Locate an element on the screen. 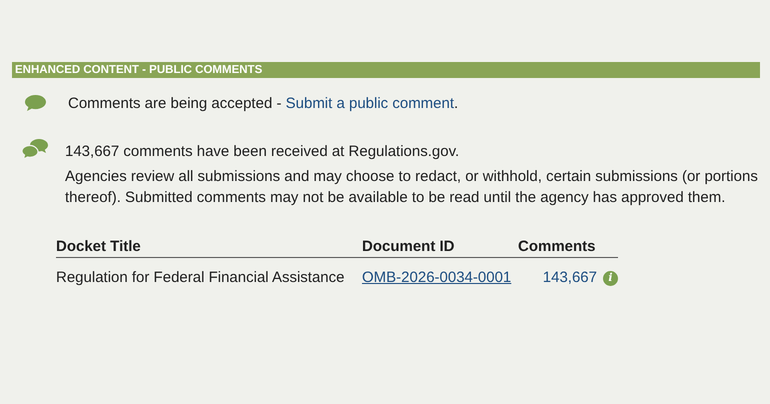 Image resolution: width=770 pixels, height=404 pixels. column-header: Docket Title is located at coordinates (98, 246).